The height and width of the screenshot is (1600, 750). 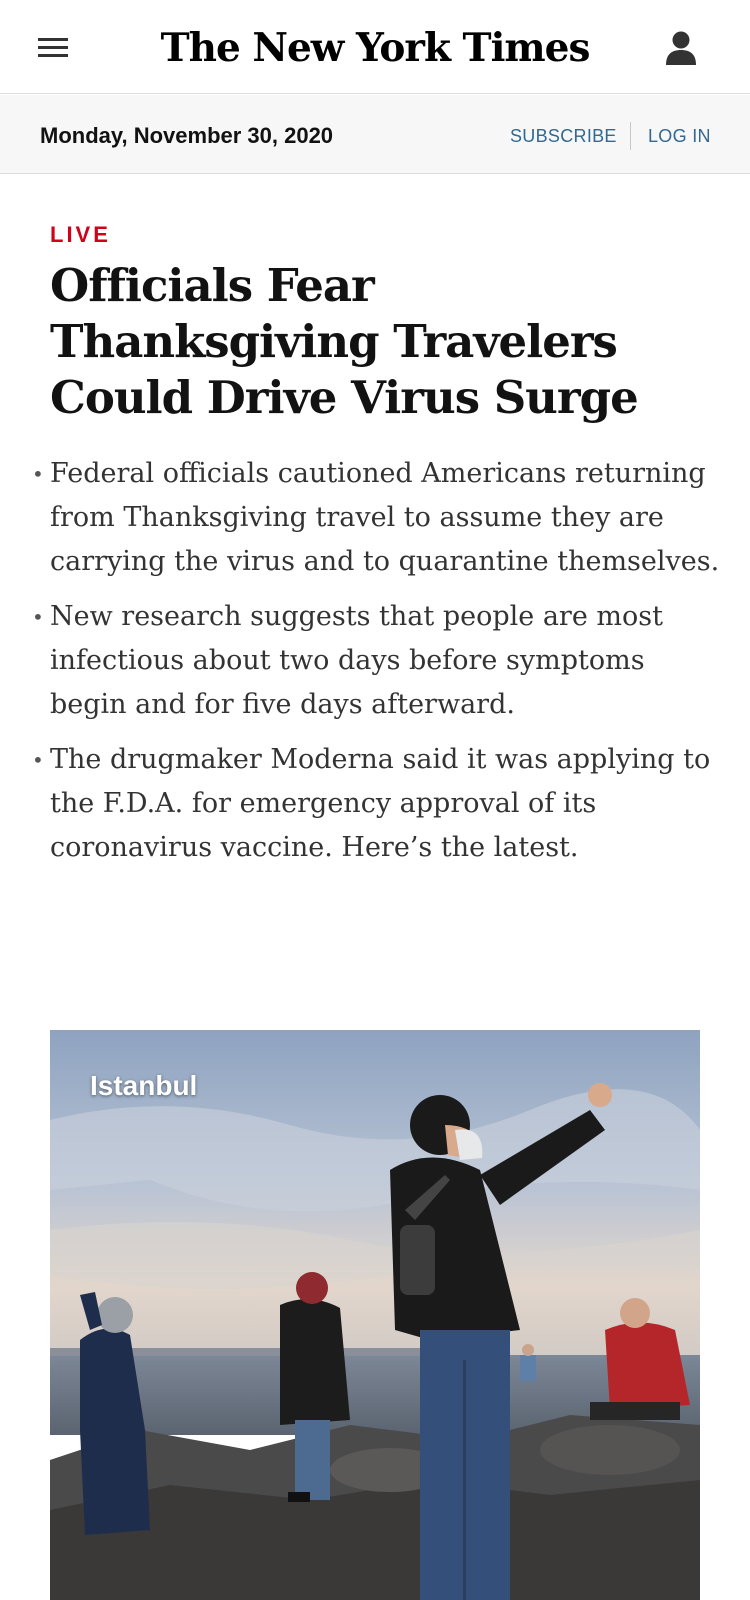 I want to click on person-far-seated, so click(x=528, y=1362).